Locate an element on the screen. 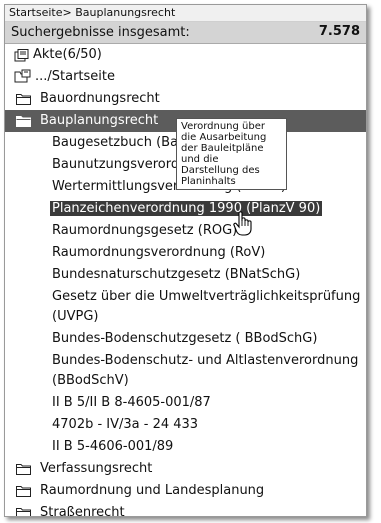  tooltip-line: Planinhalts is located at coordinates (208, 181).